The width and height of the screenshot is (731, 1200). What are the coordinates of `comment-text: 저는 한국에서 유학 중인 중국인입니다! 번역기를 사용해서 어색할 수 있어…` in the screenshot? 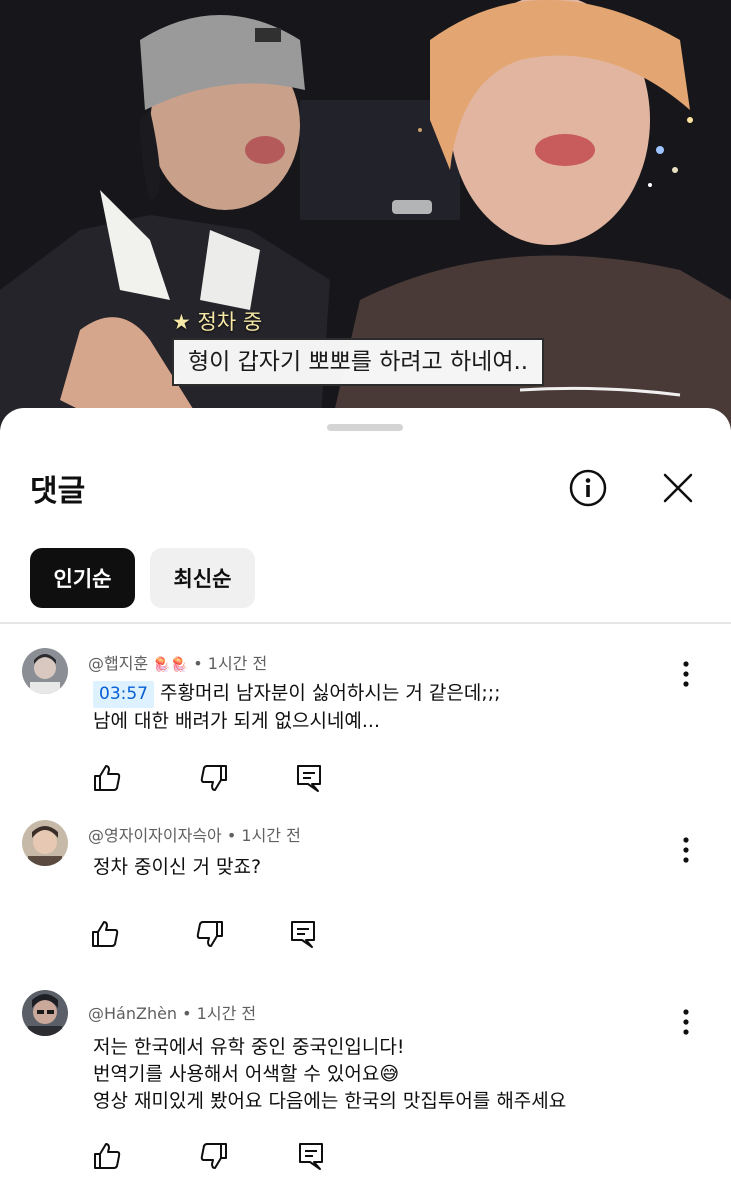 It's located at (329, 1074).